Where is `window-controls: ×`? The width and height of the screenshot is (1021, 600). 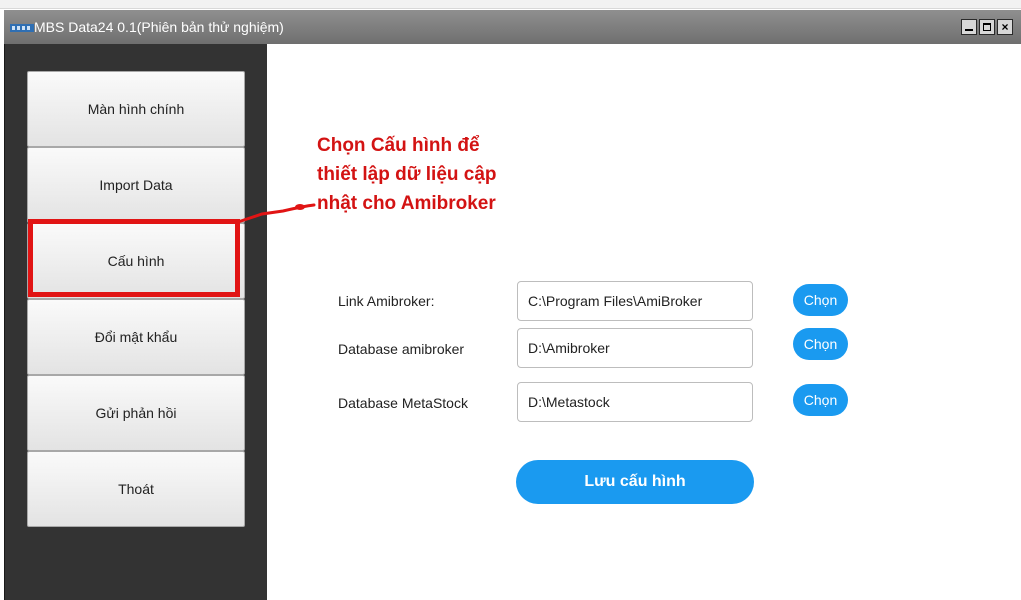 window-controls: × is located at coordinates (987, 27).